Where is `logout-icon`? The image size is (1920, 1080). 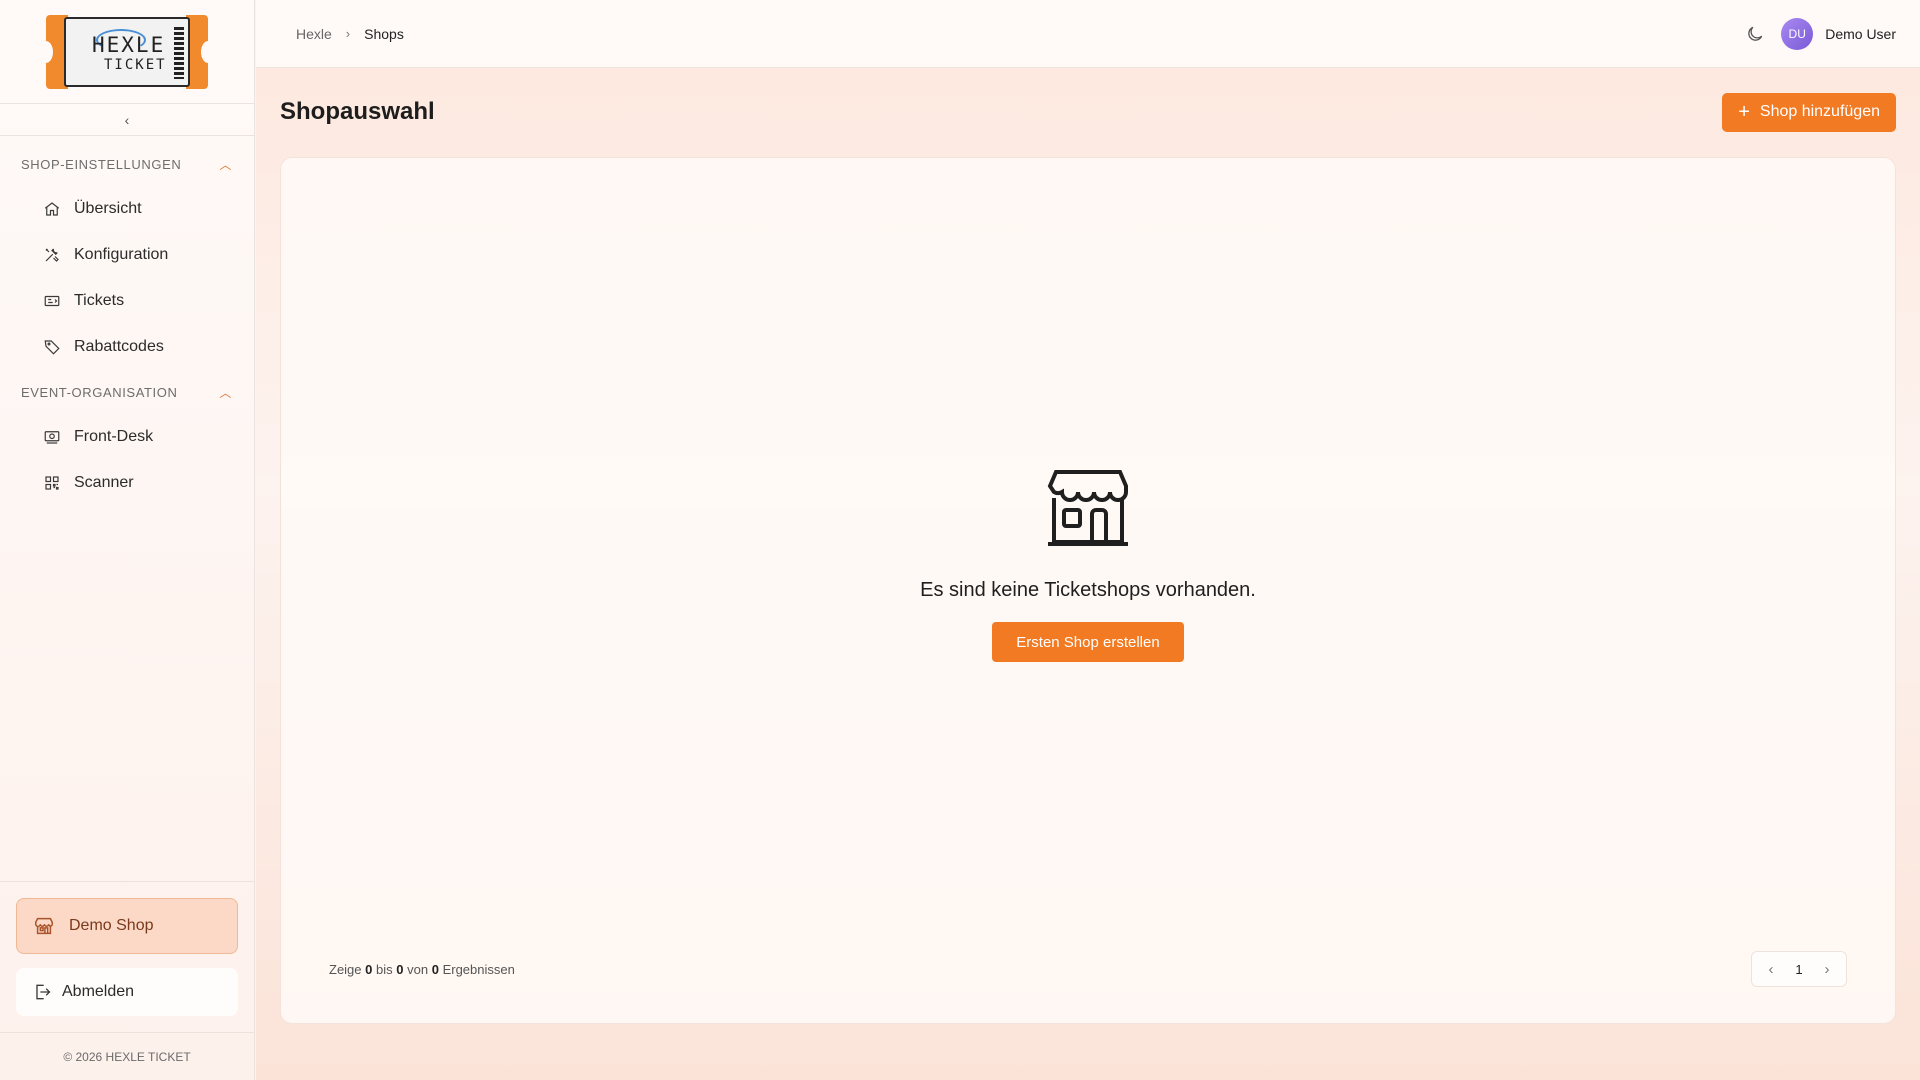
logout-icon is located at coordinates (43, 992).